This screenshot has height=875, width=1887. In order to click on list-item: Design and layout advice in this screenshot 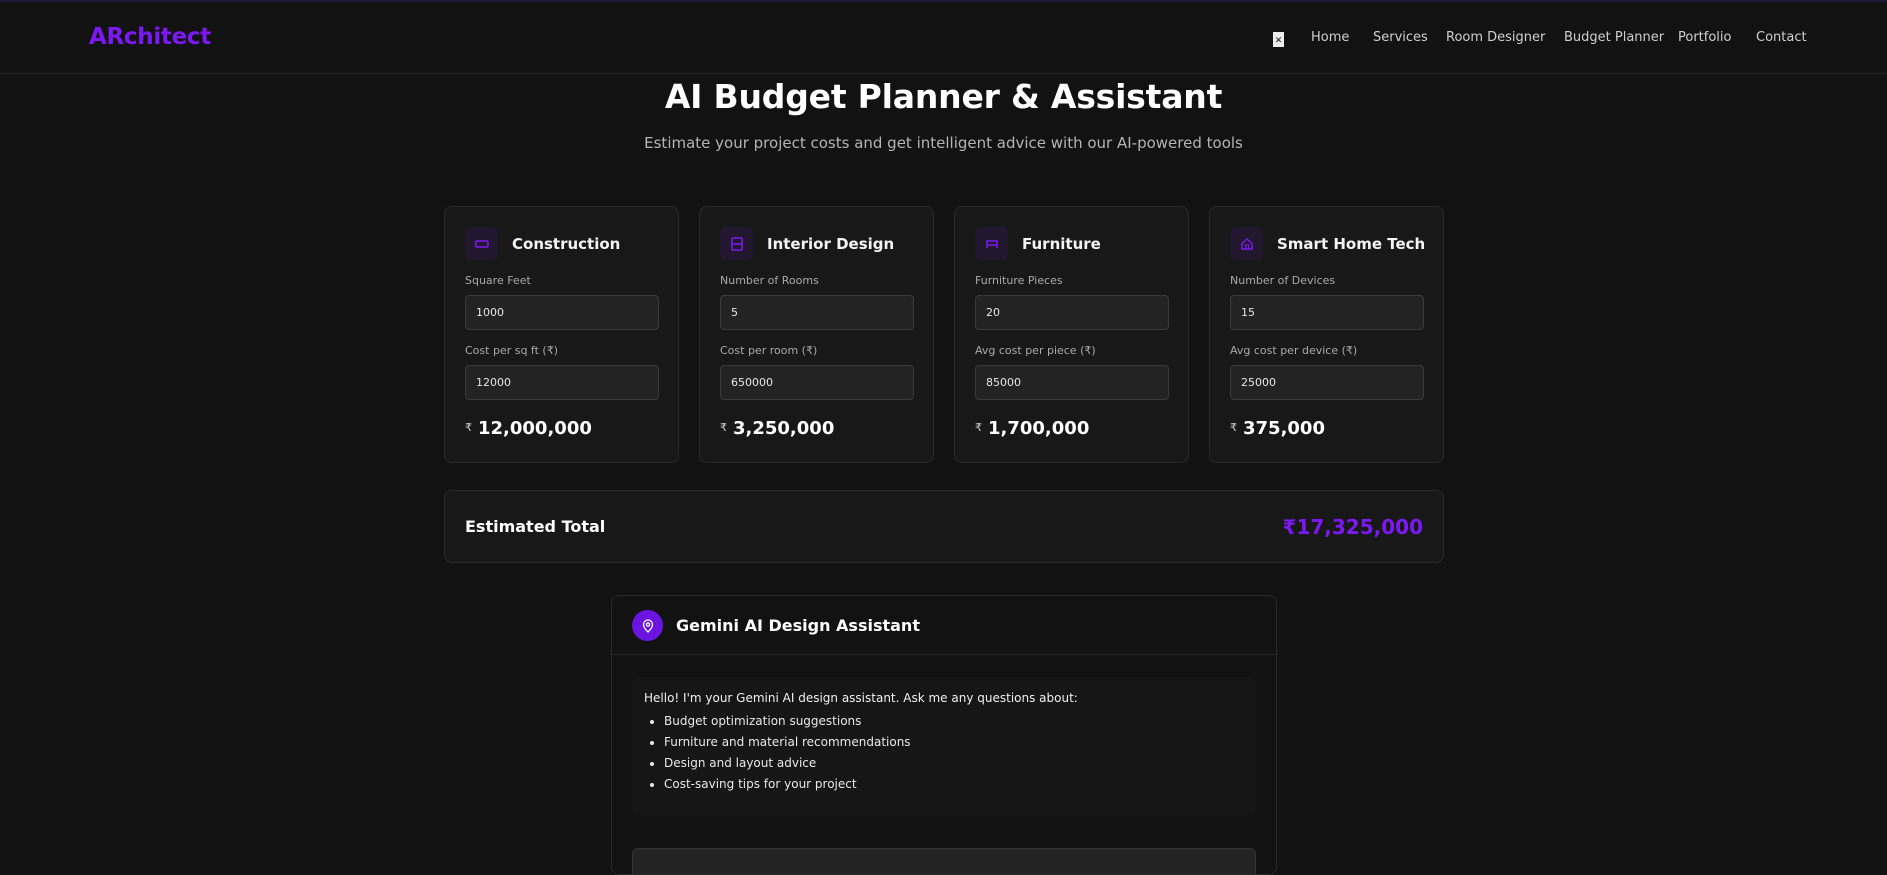, I will do `click(954, 763)`.